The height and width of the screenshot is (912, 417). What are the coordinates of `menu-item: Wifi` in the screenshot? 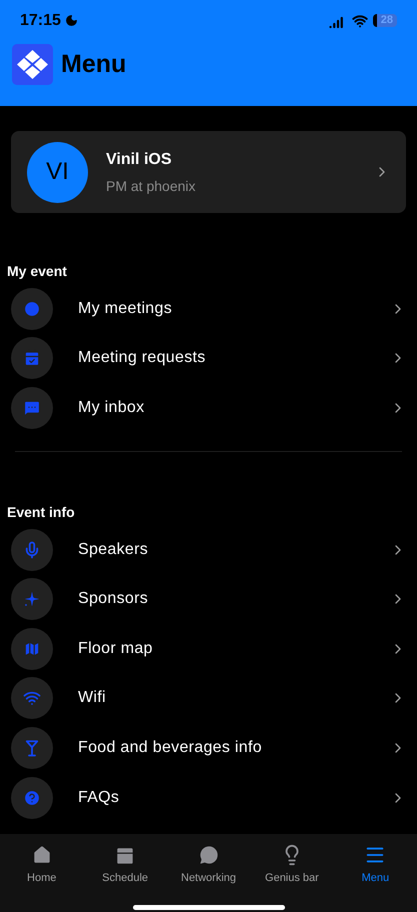 It's located at (208, 699).